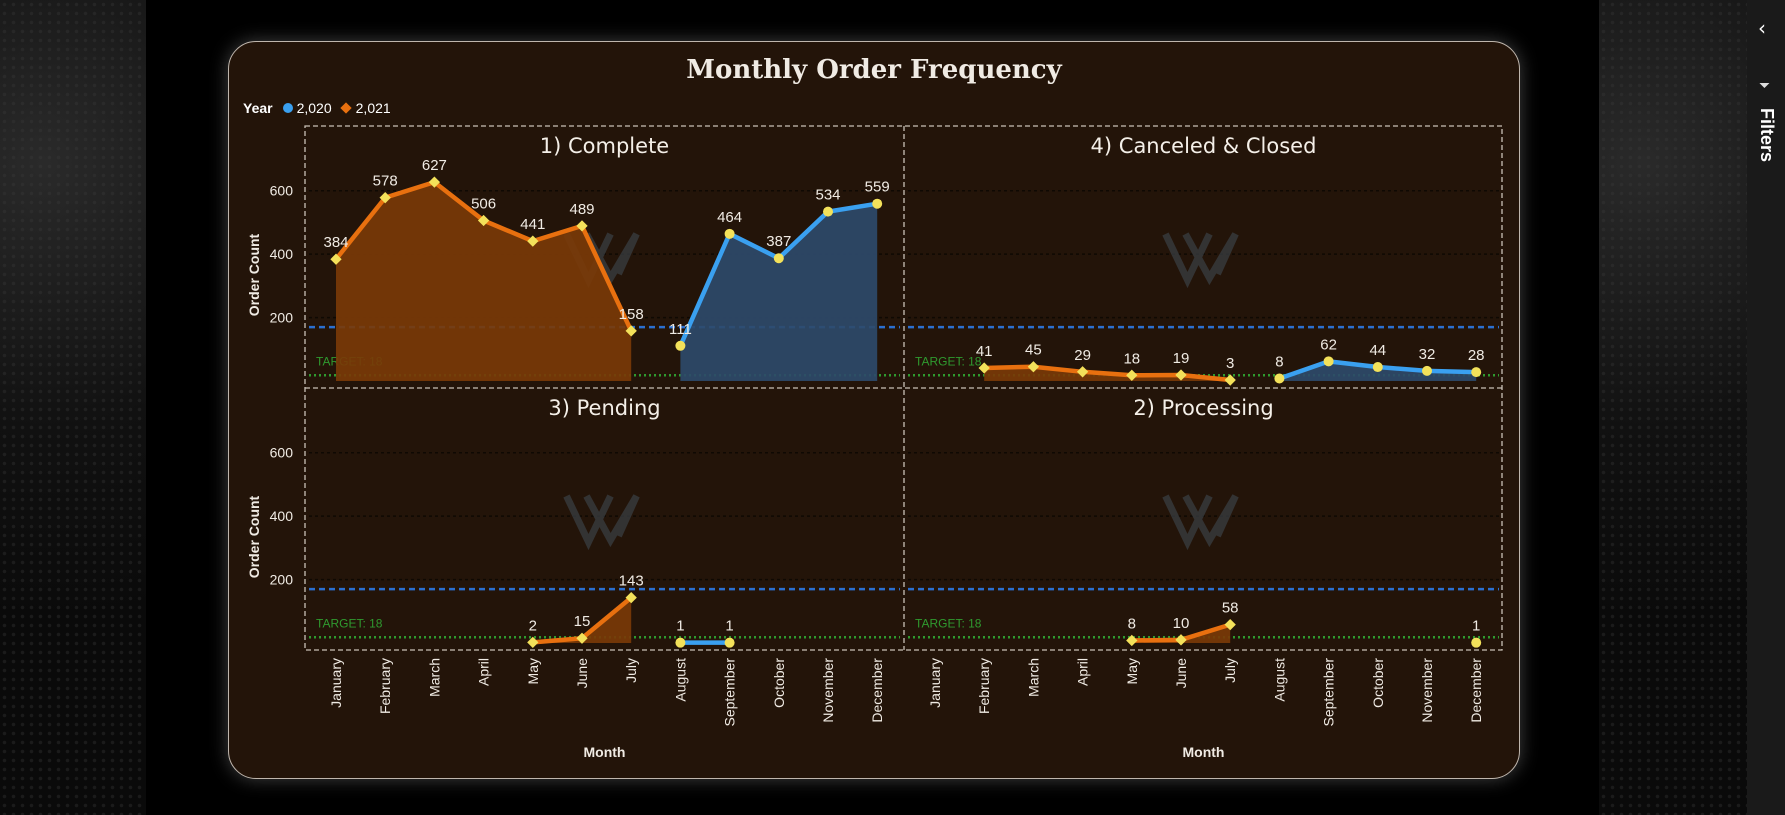 This screenshot has width=1785, height=815. Describe the element at coordinates (287, 108) in the screenshot. I see `legend-marker-2020` at that location.